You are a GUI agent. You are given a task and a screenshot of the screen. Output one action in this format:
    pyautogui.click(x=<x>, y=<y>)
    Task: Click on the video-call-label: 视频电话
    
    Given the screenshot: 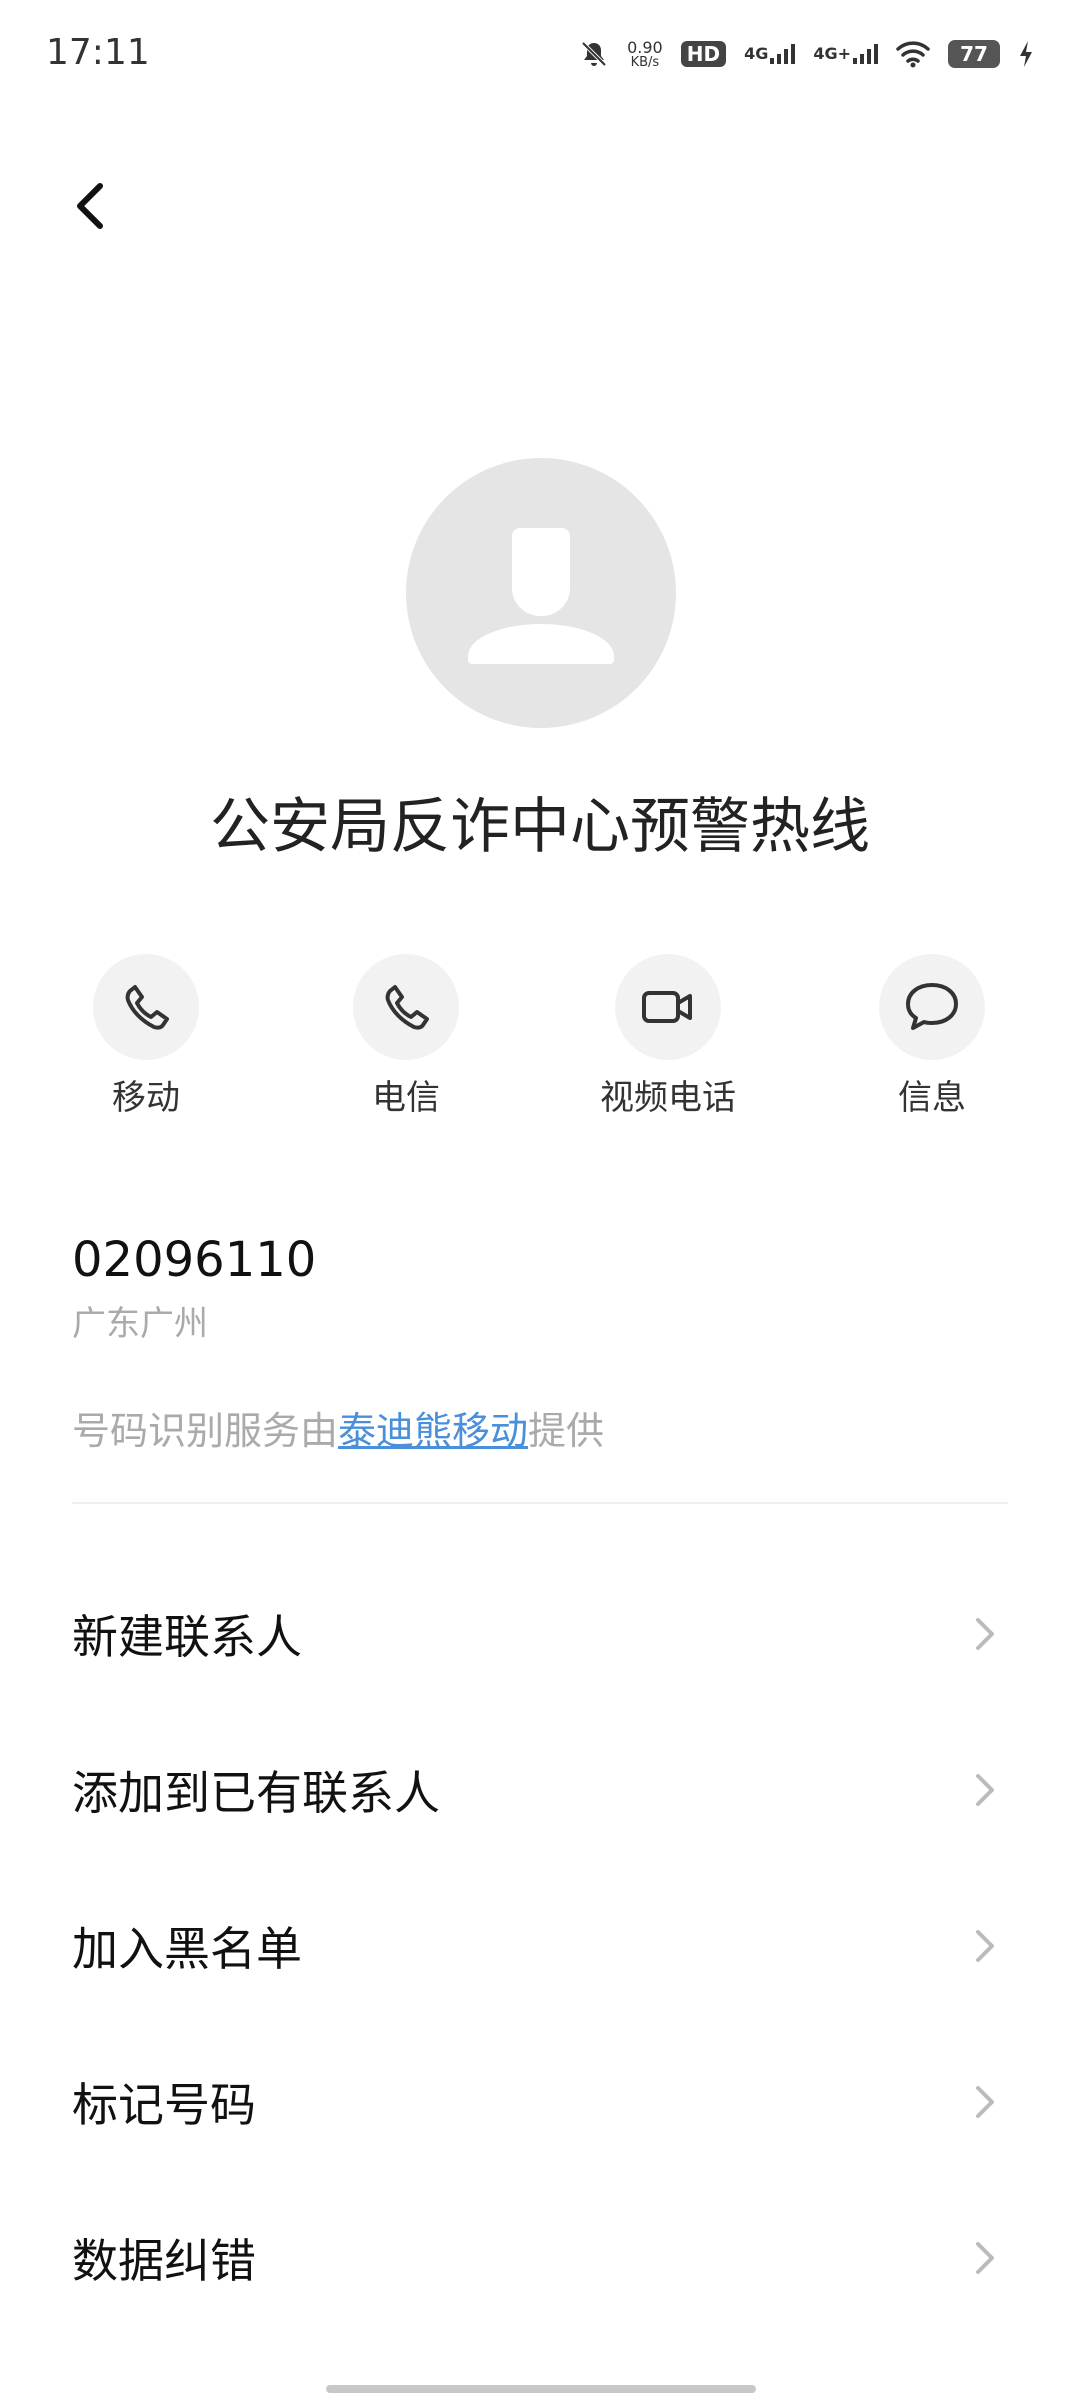 What is the action you would take?
    pyautogui.click(x=668, y=1098)
    